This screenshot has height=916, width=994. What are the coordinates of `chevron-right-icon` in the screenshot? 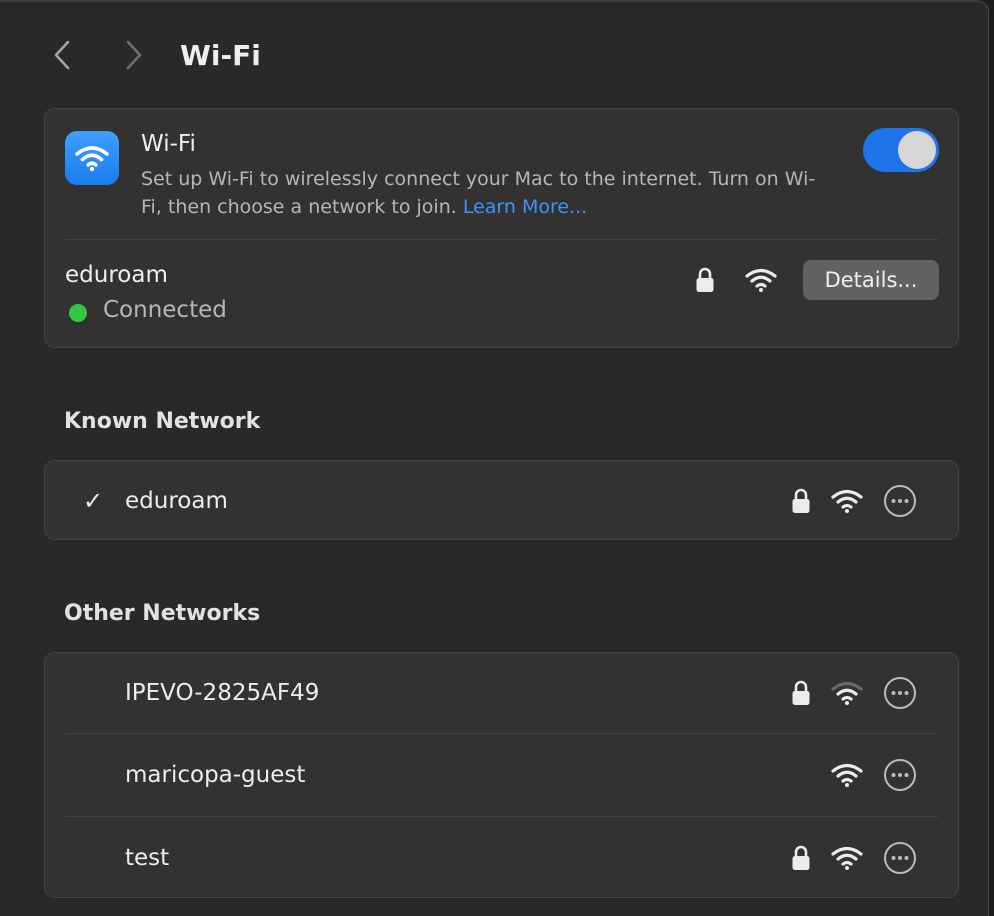 It's located at (134, 55).